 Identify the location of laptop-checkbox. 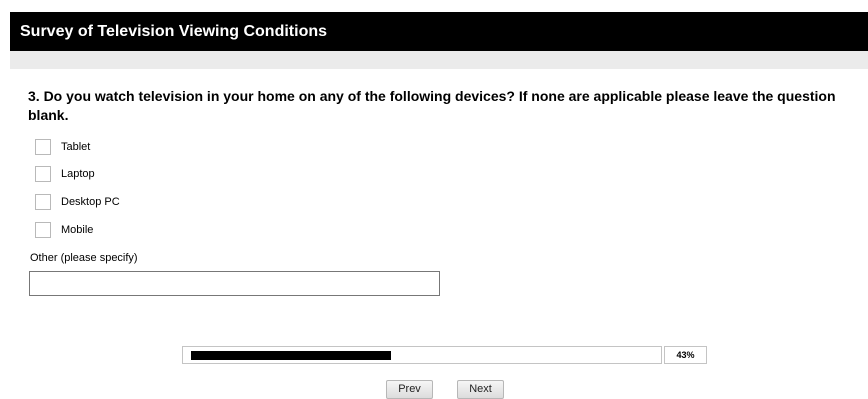
(43, 173).